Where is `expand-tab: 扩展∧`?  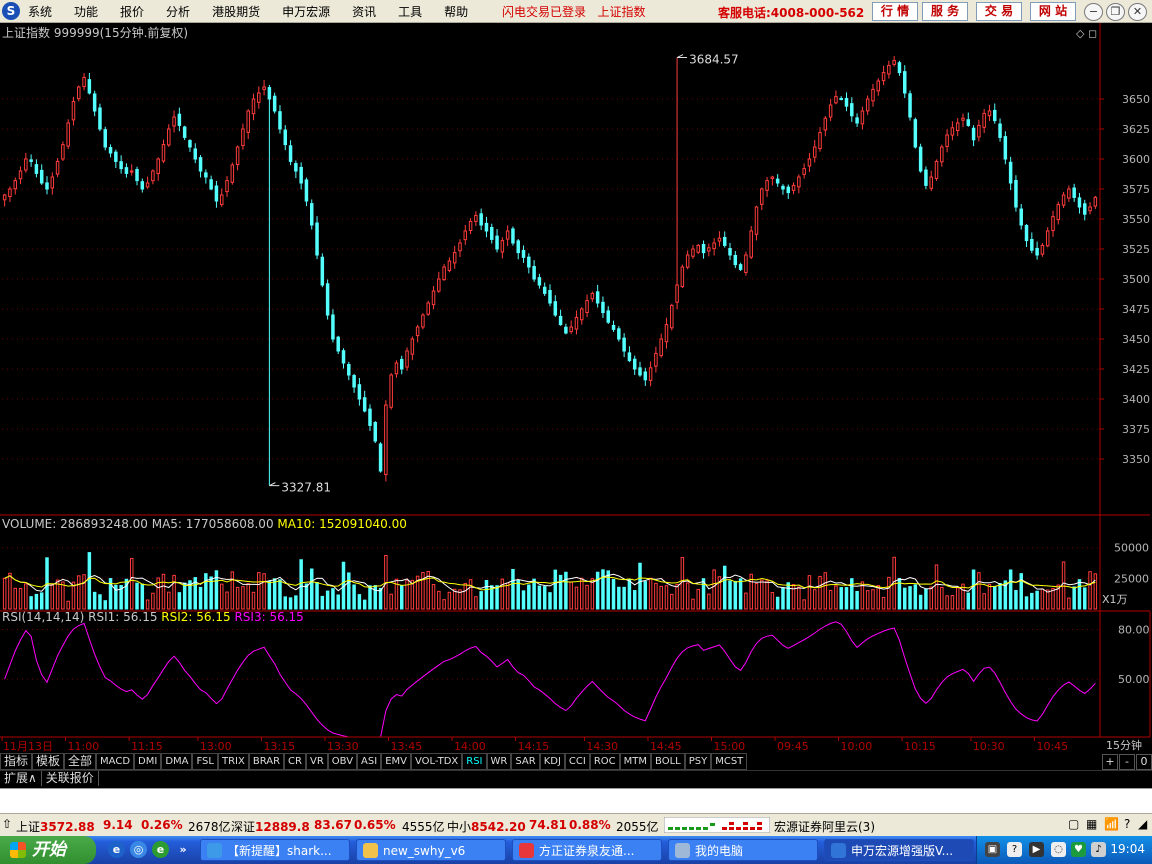
expand-tab: 扩展∧ is located at coordinates (21, 778).